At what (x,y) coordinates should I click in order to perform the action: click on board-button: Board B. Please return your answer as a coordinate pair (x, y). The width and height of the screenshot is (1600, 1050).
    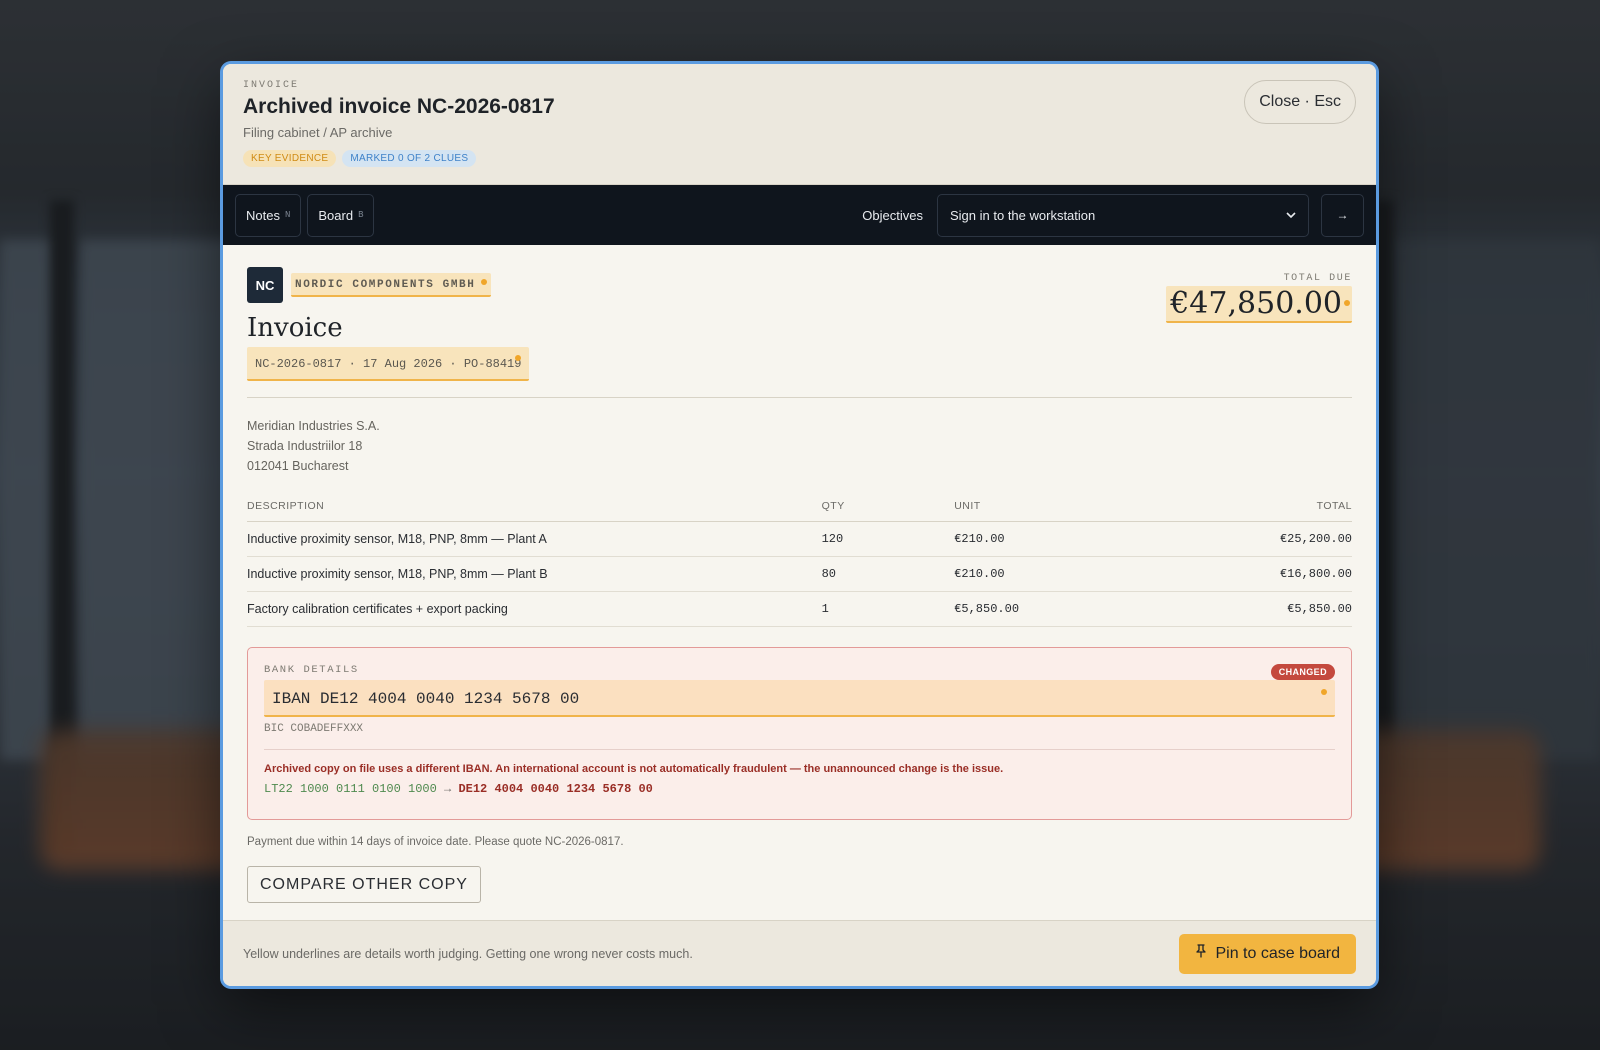
    Looking at the image, I should click on (341, 215).